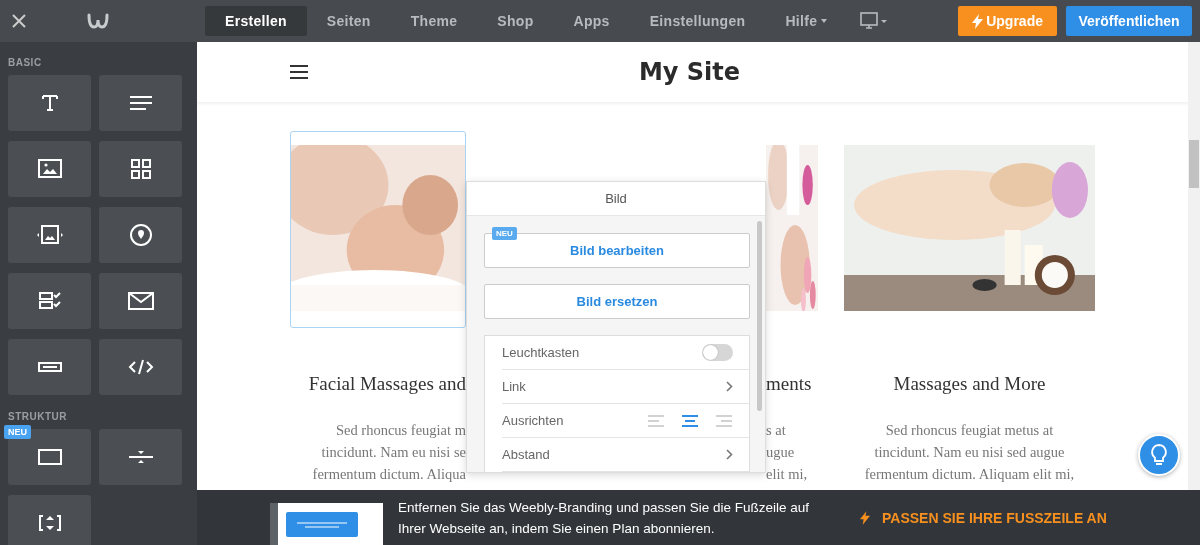  What do you see at coordinates (434, 21) in the screenshot?
I see `nav-tab: Theme` at bounding box center [434, 21].